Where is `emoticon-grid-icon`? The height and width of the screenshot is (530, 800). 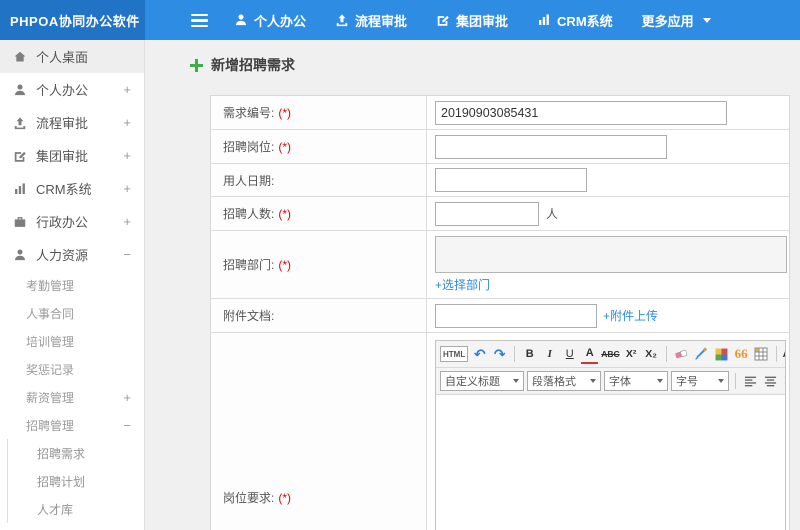 emoticon-grid-icon is located at coordinates (761, 354).